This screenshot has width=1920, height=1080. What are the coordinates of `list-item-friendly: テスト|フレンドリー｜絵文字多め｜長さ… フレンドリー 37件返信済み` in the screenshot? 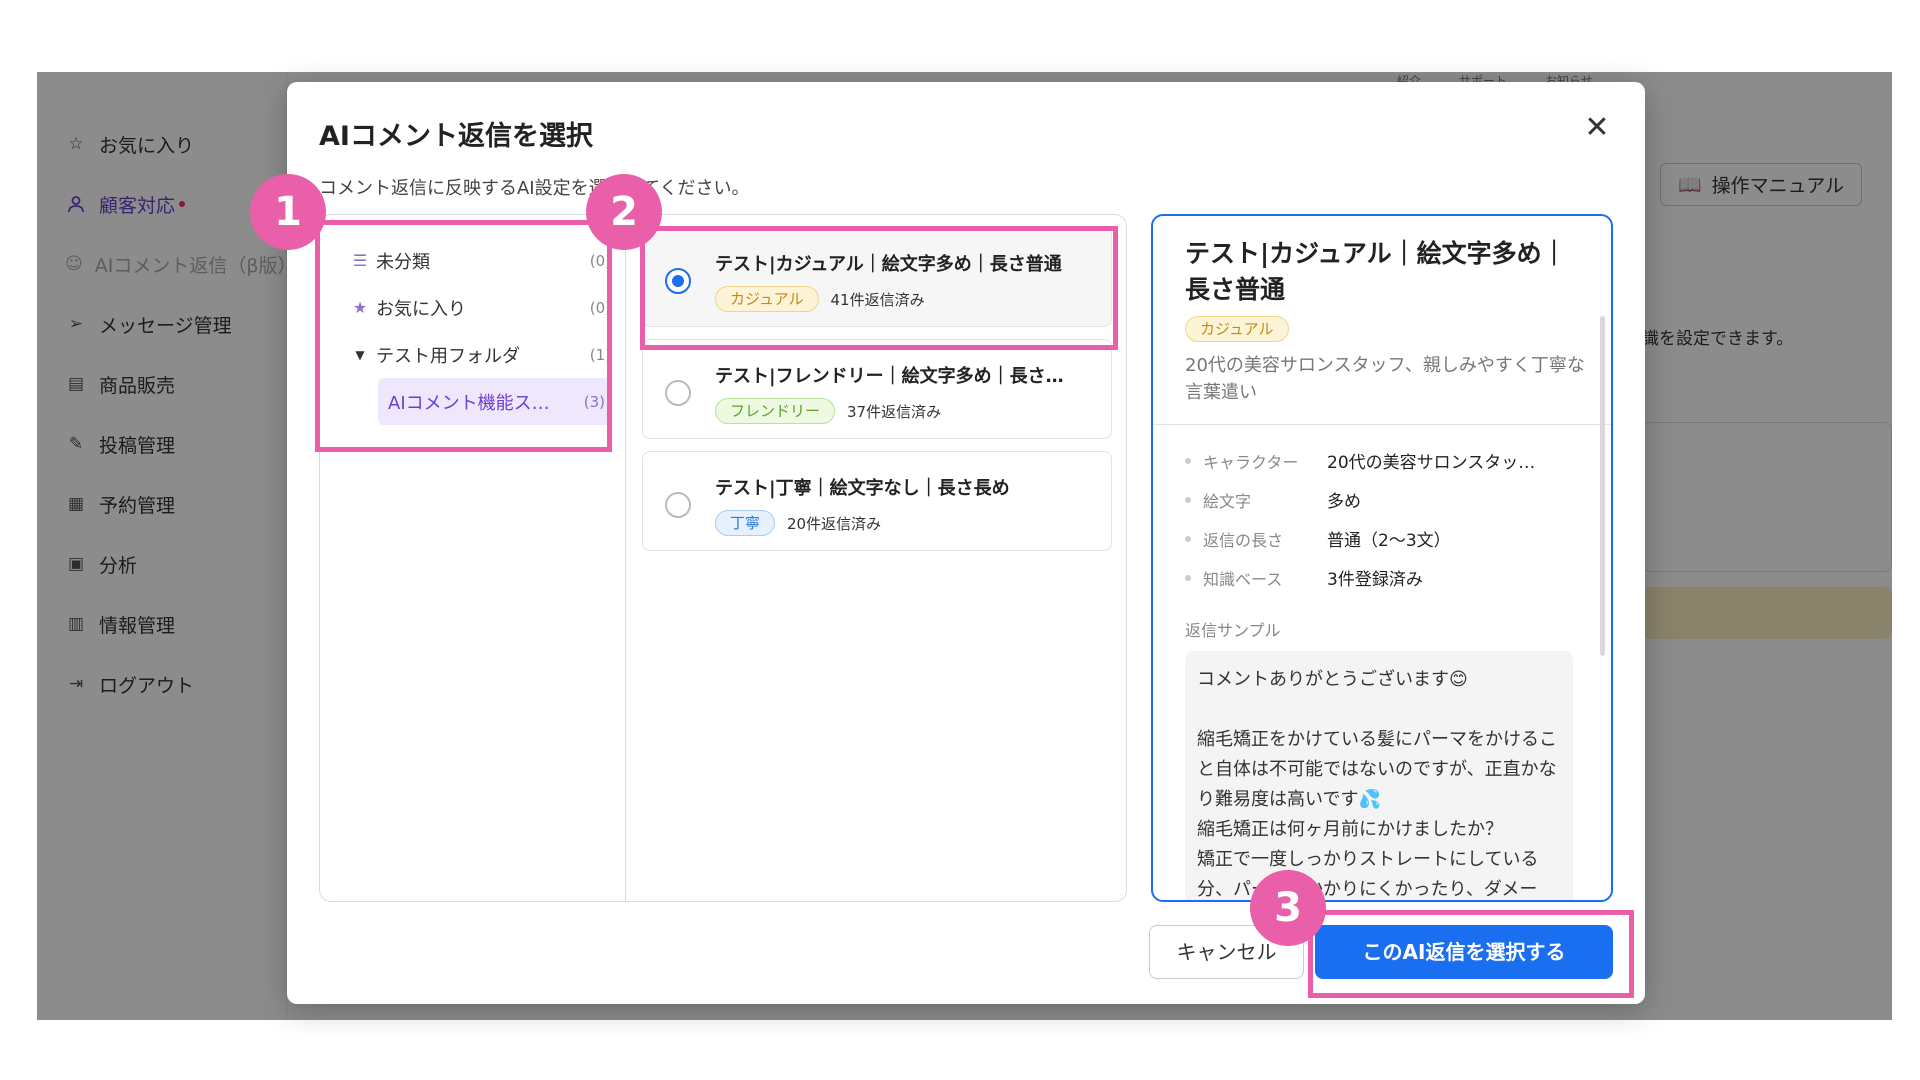 It's located at (877, 389).